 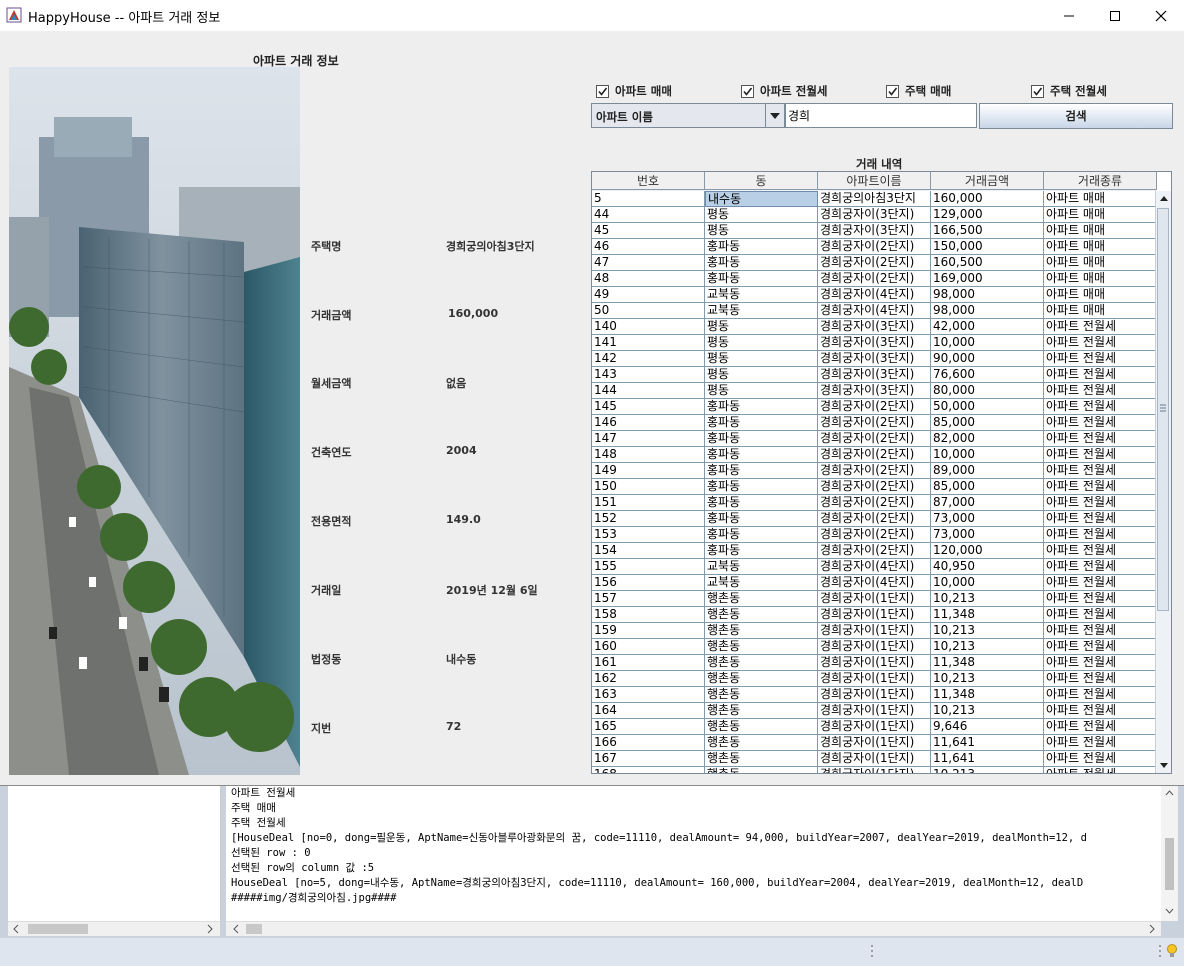 I want to click on cell-no: 148, so click(x=648, y=455).